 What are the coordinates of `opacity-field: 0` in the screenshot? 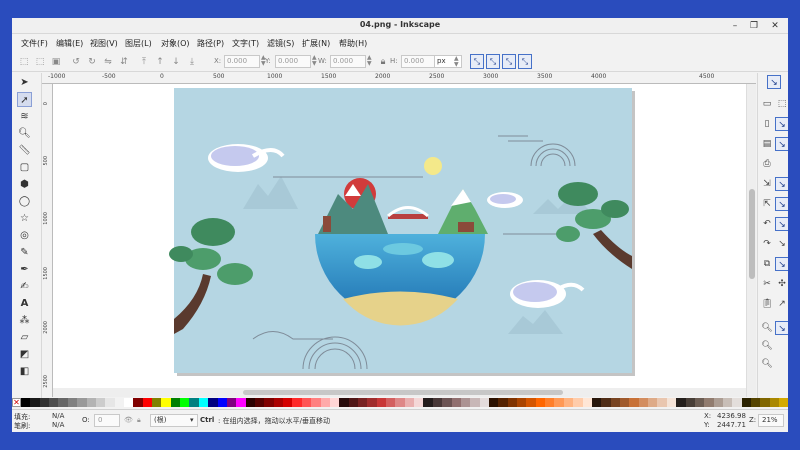 It's located at (107, 420).